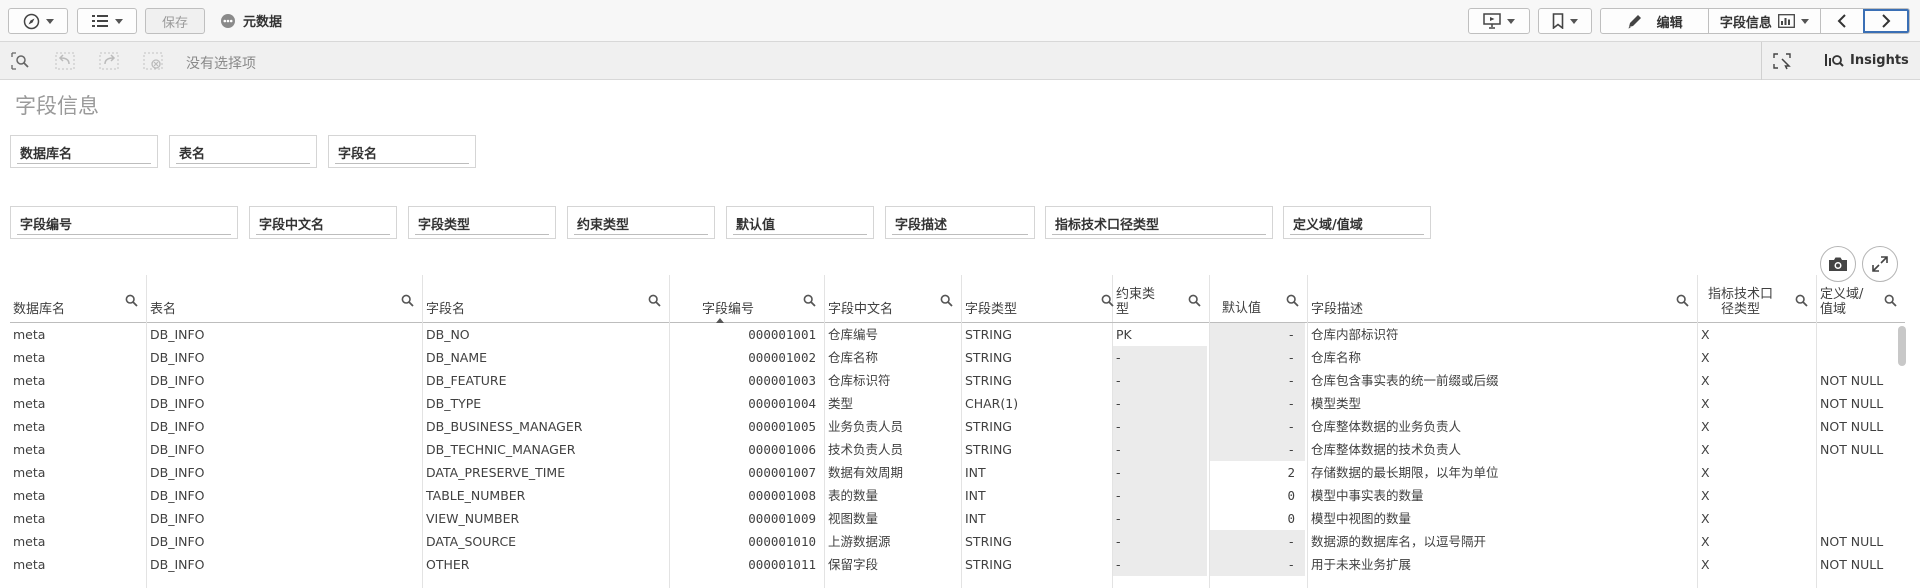  Describe the element at coordinates (501, 449) in the screenshot. I see `cell-field-name: DB_TECHNIC_MANAGER` at that location.